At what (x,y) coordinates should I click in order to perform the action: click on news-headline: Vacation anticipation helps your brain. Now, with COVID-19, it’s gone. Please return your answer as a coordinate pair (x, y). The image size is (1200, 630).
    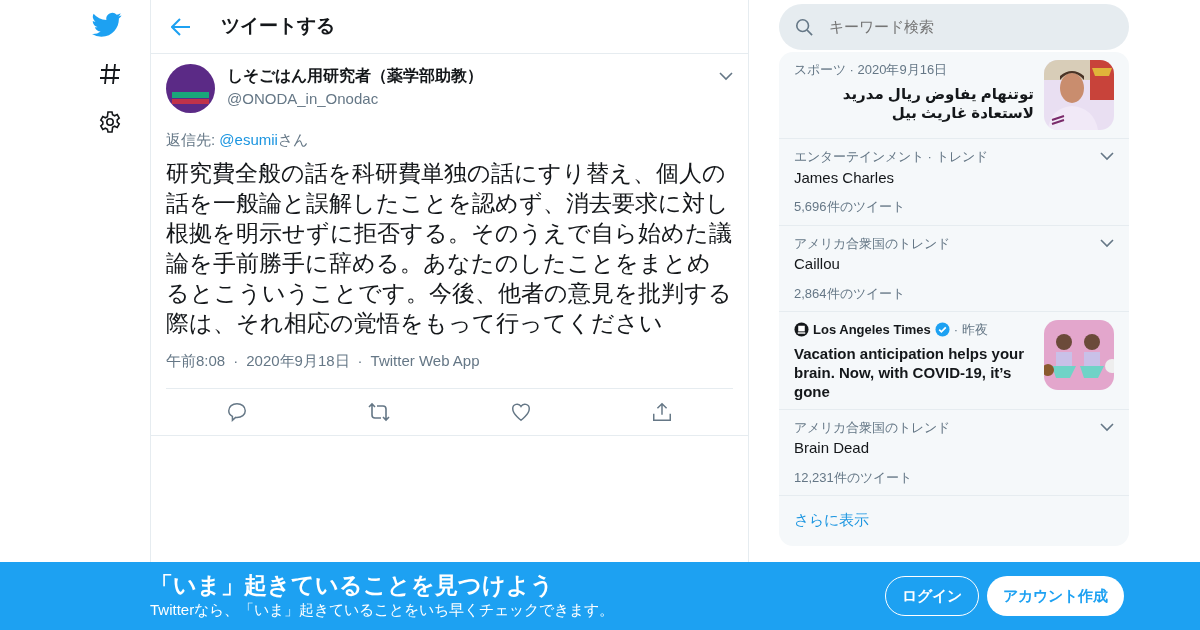
    Looking at the image, I should click on (910, 372).